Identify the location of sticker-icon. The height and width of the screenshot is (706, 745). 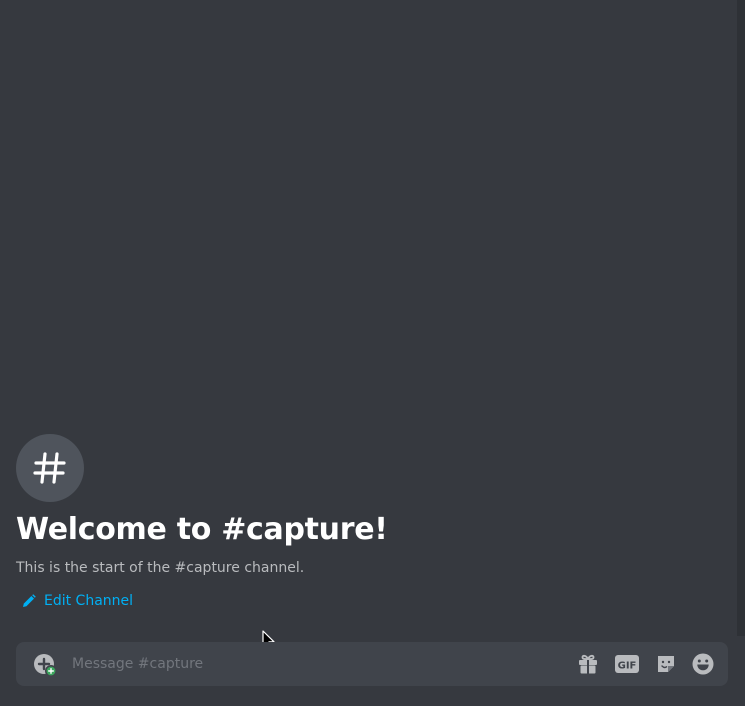
(666, 664).